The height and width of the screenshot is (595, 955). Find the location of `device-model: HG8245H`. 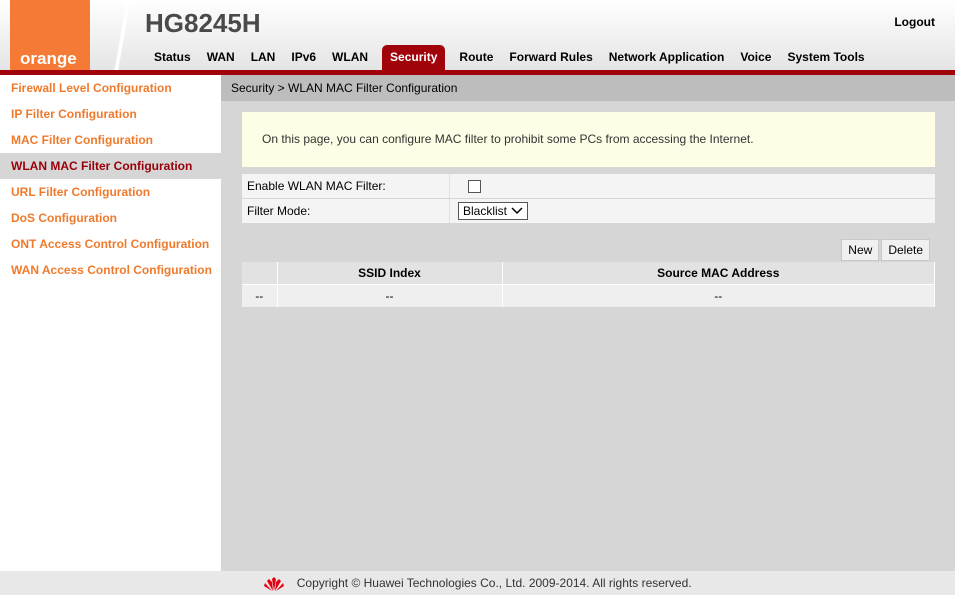

device-model: HG8245H is located at coordinates (203, 23).